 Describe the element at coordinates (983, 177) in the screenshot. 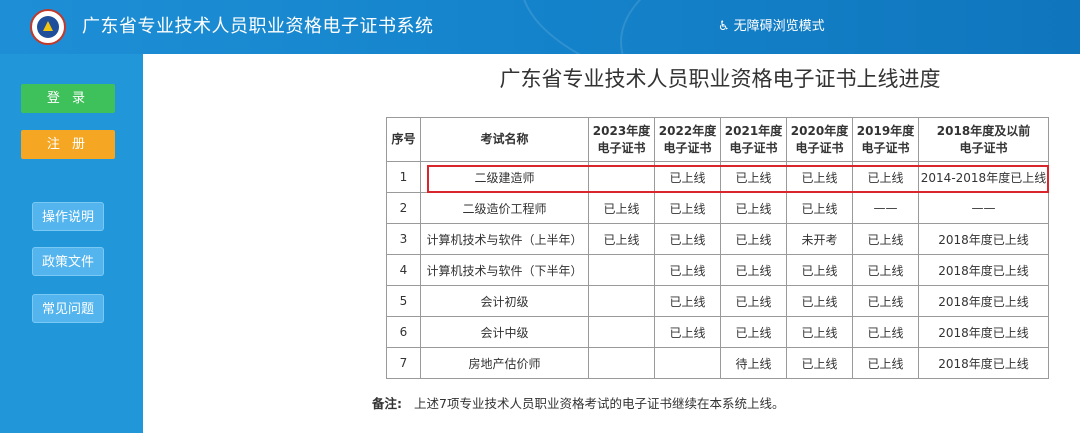

I see `table-cell: 2014-2018年度已上线` at that location.